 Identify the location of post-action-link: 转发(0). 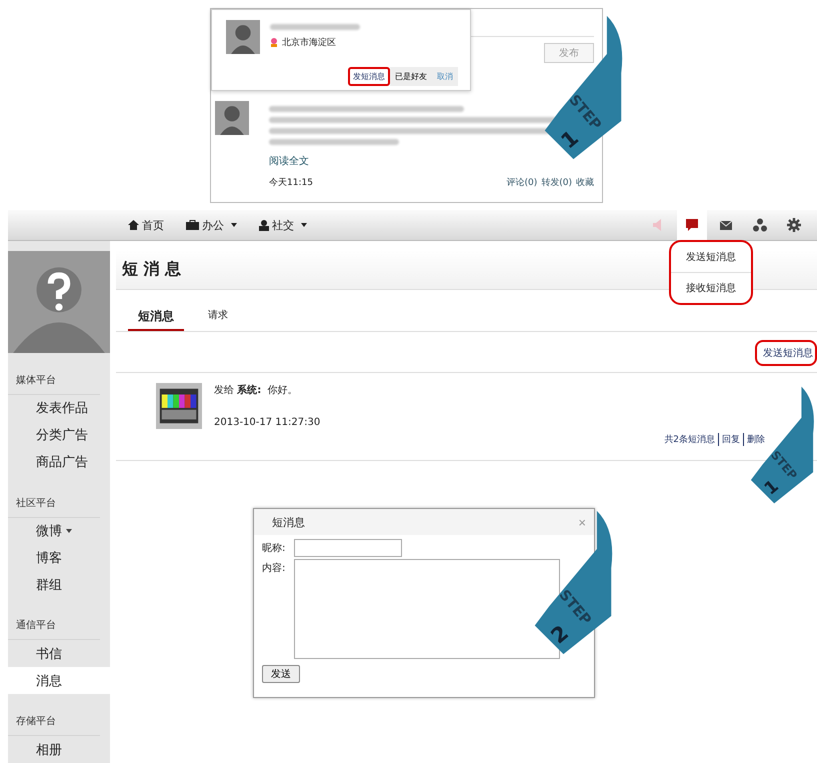
(556, 183).